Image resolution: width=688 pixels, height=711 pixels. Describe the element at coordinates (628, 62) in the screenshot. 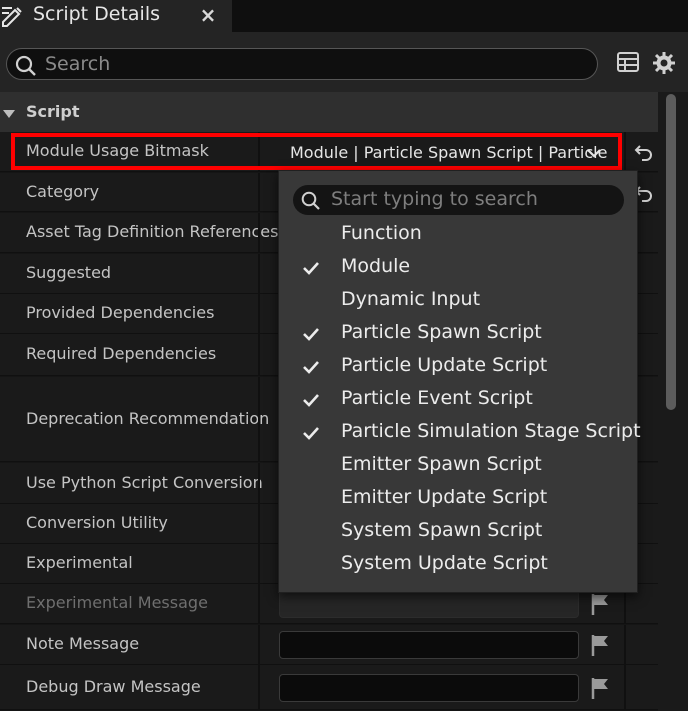

I see `table-view-icon` at that location.